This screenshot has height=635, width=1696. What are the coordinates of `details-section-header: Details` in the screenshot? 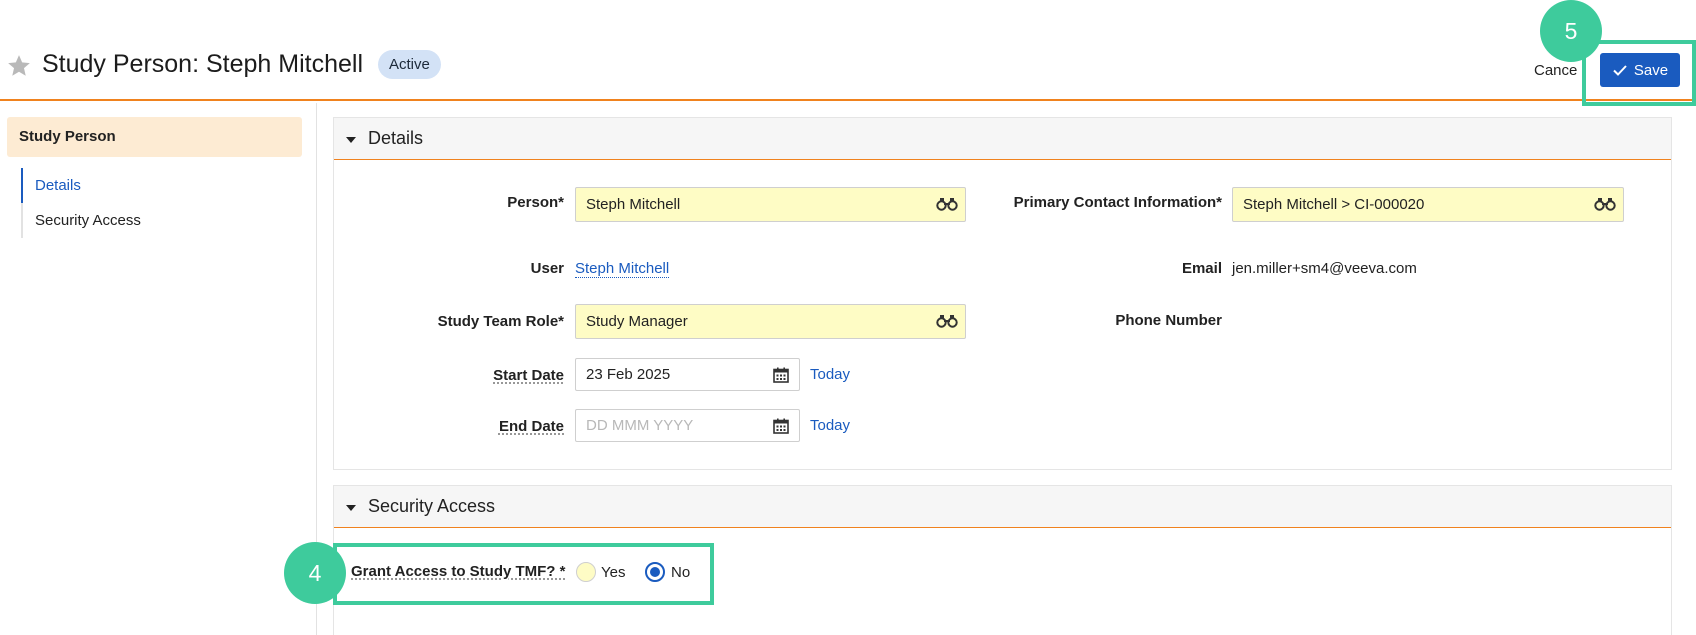 It's located at (1002, 139).